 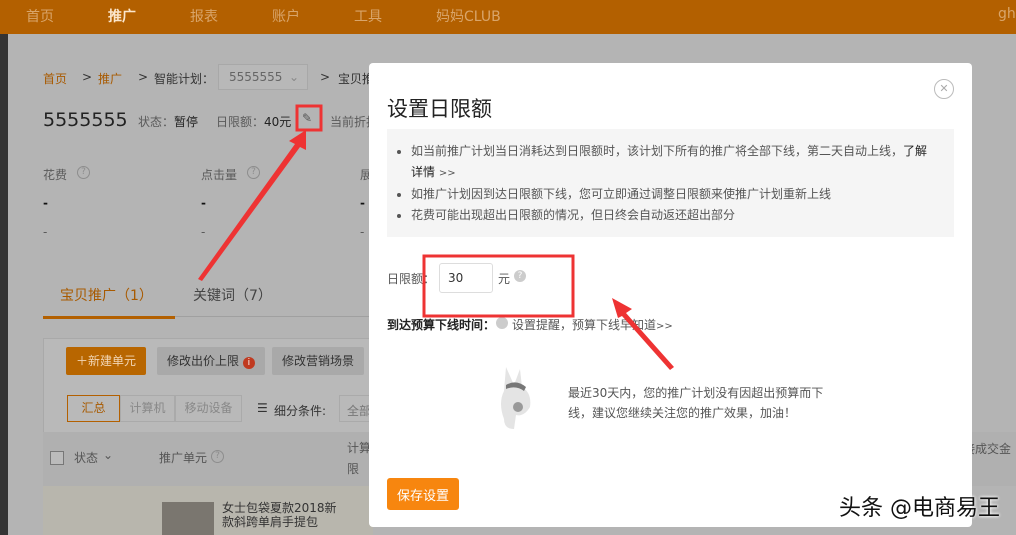 What do you see at coordinates (919, 508) in the screenshot?
I see `watermark: 头条 @电商易王` at bounding box center [919, 508].